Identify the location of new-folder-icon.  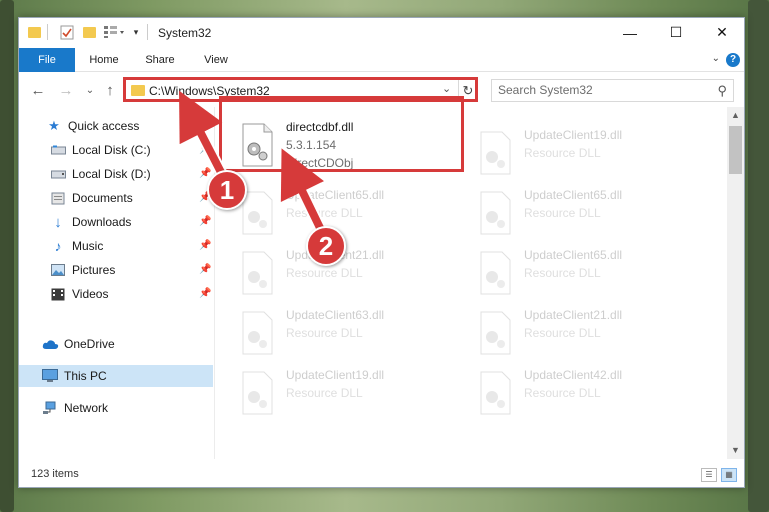
(89, 32).